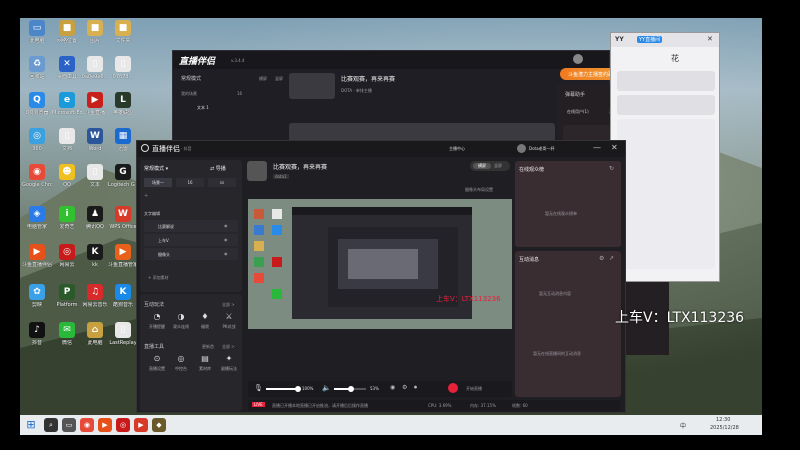  What do you see at coordinates (683, 425) in the screenshot?
I see `lang-indicator: 中` at bounding box center [683, 425].